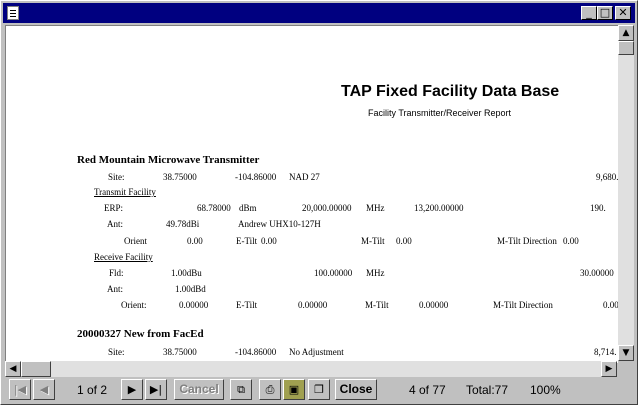  What do you see at coordinates (156, 389) in the screenshot?
I see `last-page-button: ▶|` at bounding box center [156, 389].